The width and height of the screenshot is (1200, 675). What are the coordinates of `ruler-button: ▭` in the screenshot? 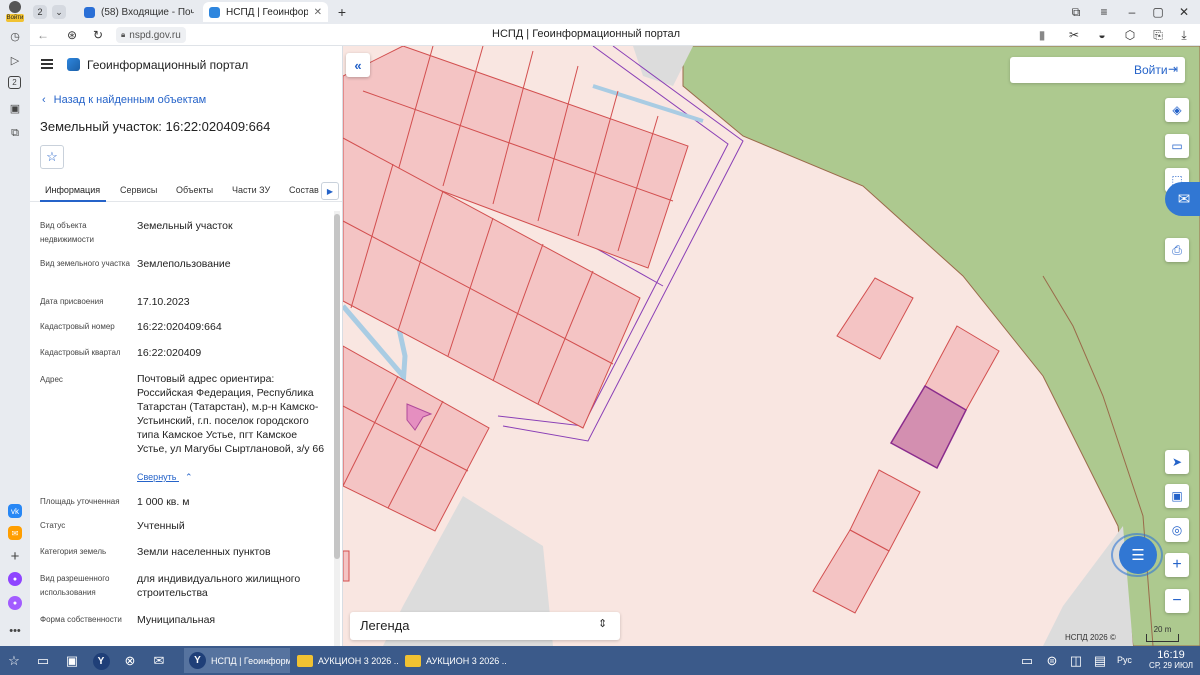 It's located at (1177, 146).